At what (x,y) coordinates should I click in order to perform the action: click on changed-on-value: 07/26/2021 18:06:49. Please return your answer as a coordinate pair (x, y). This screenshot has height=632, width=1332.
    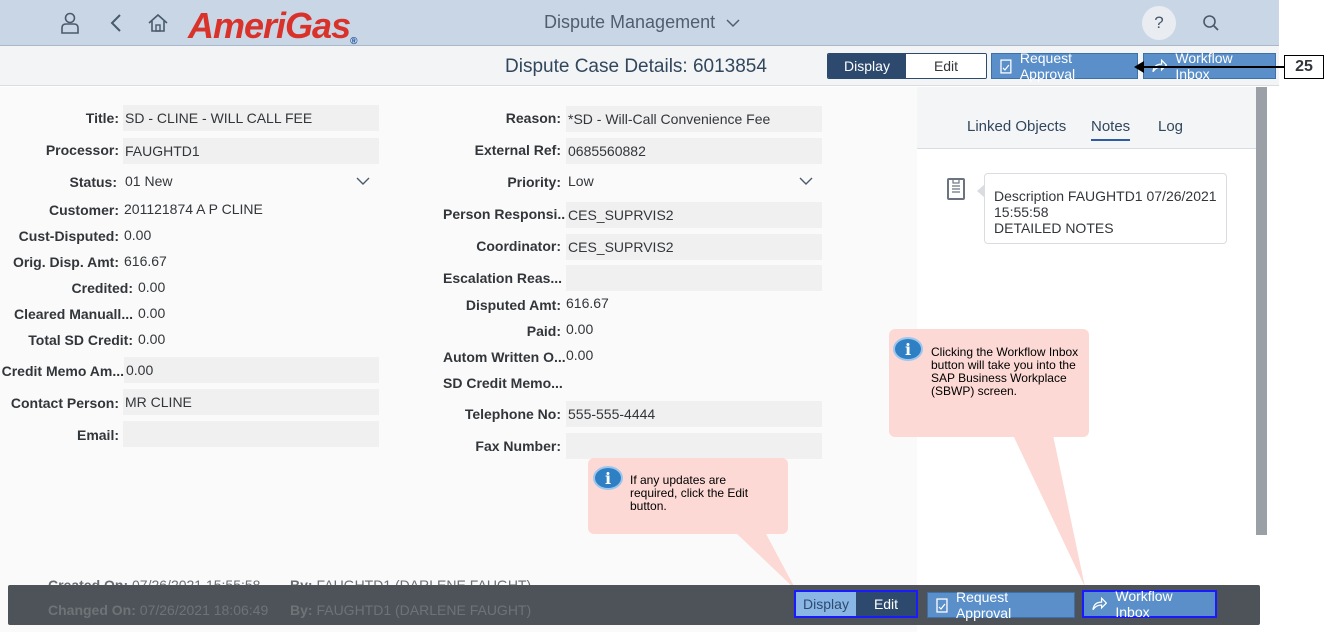
    Looking at the image, I should click on (204, 610).